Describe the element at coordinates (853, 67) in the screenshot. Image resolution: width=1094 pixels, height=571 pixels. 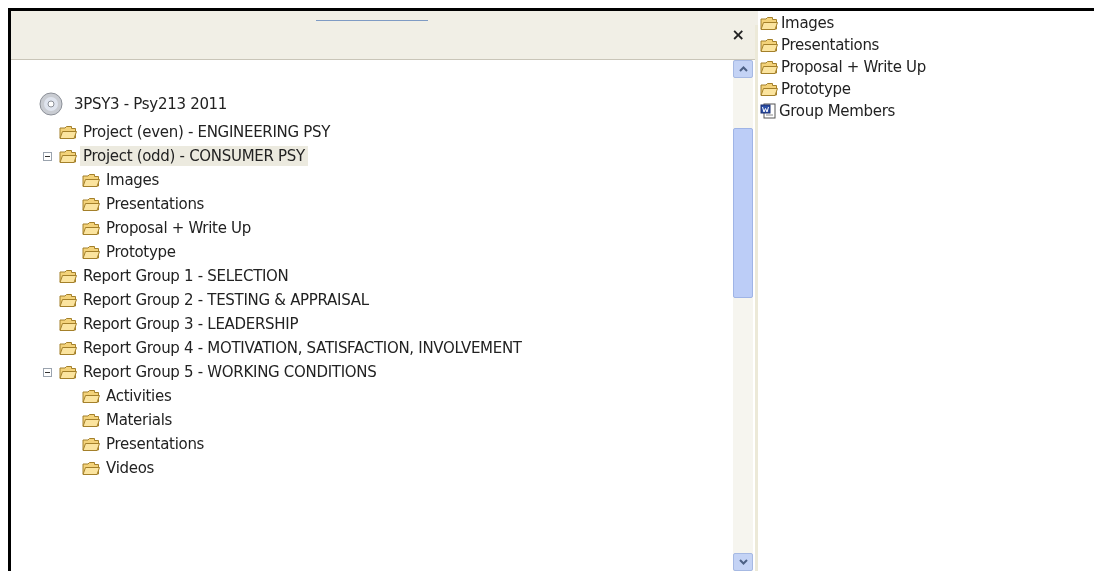
I see `file-item: Proposal + Write Up` at that location.